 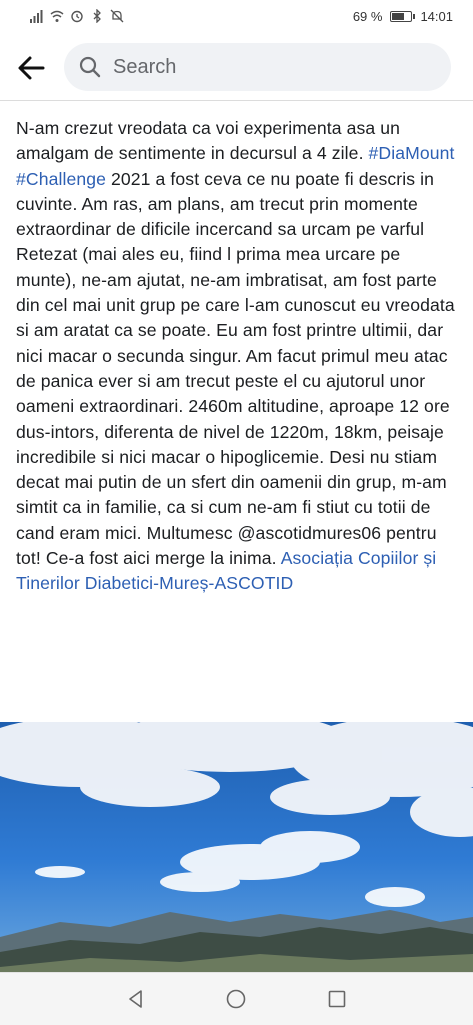 What do you see at coordinates (398, 16) in the screenshot?
I see `battery-level` at bounding box center [398, 16].